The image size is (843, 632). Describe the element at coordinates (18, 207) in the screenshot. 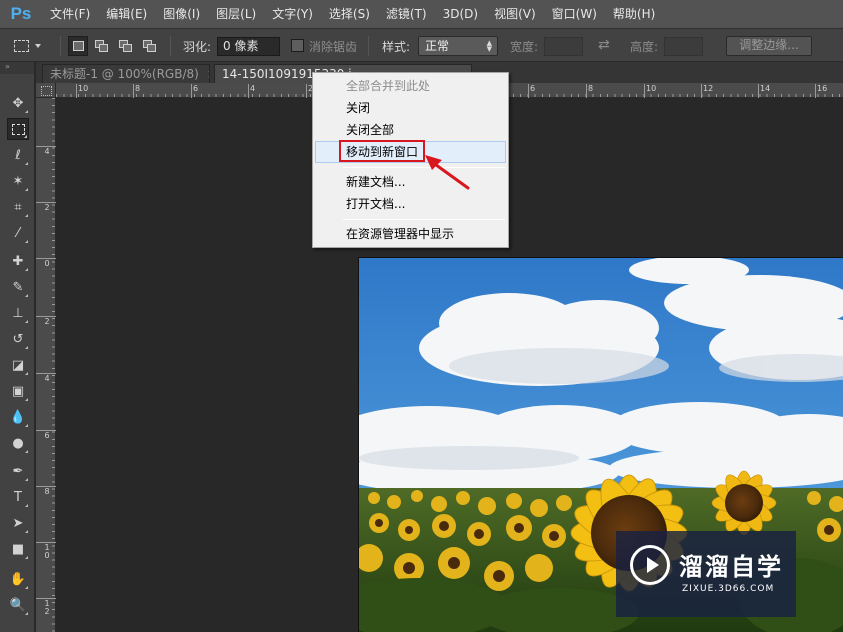

I see `crop-icon: ⌗` at that location.